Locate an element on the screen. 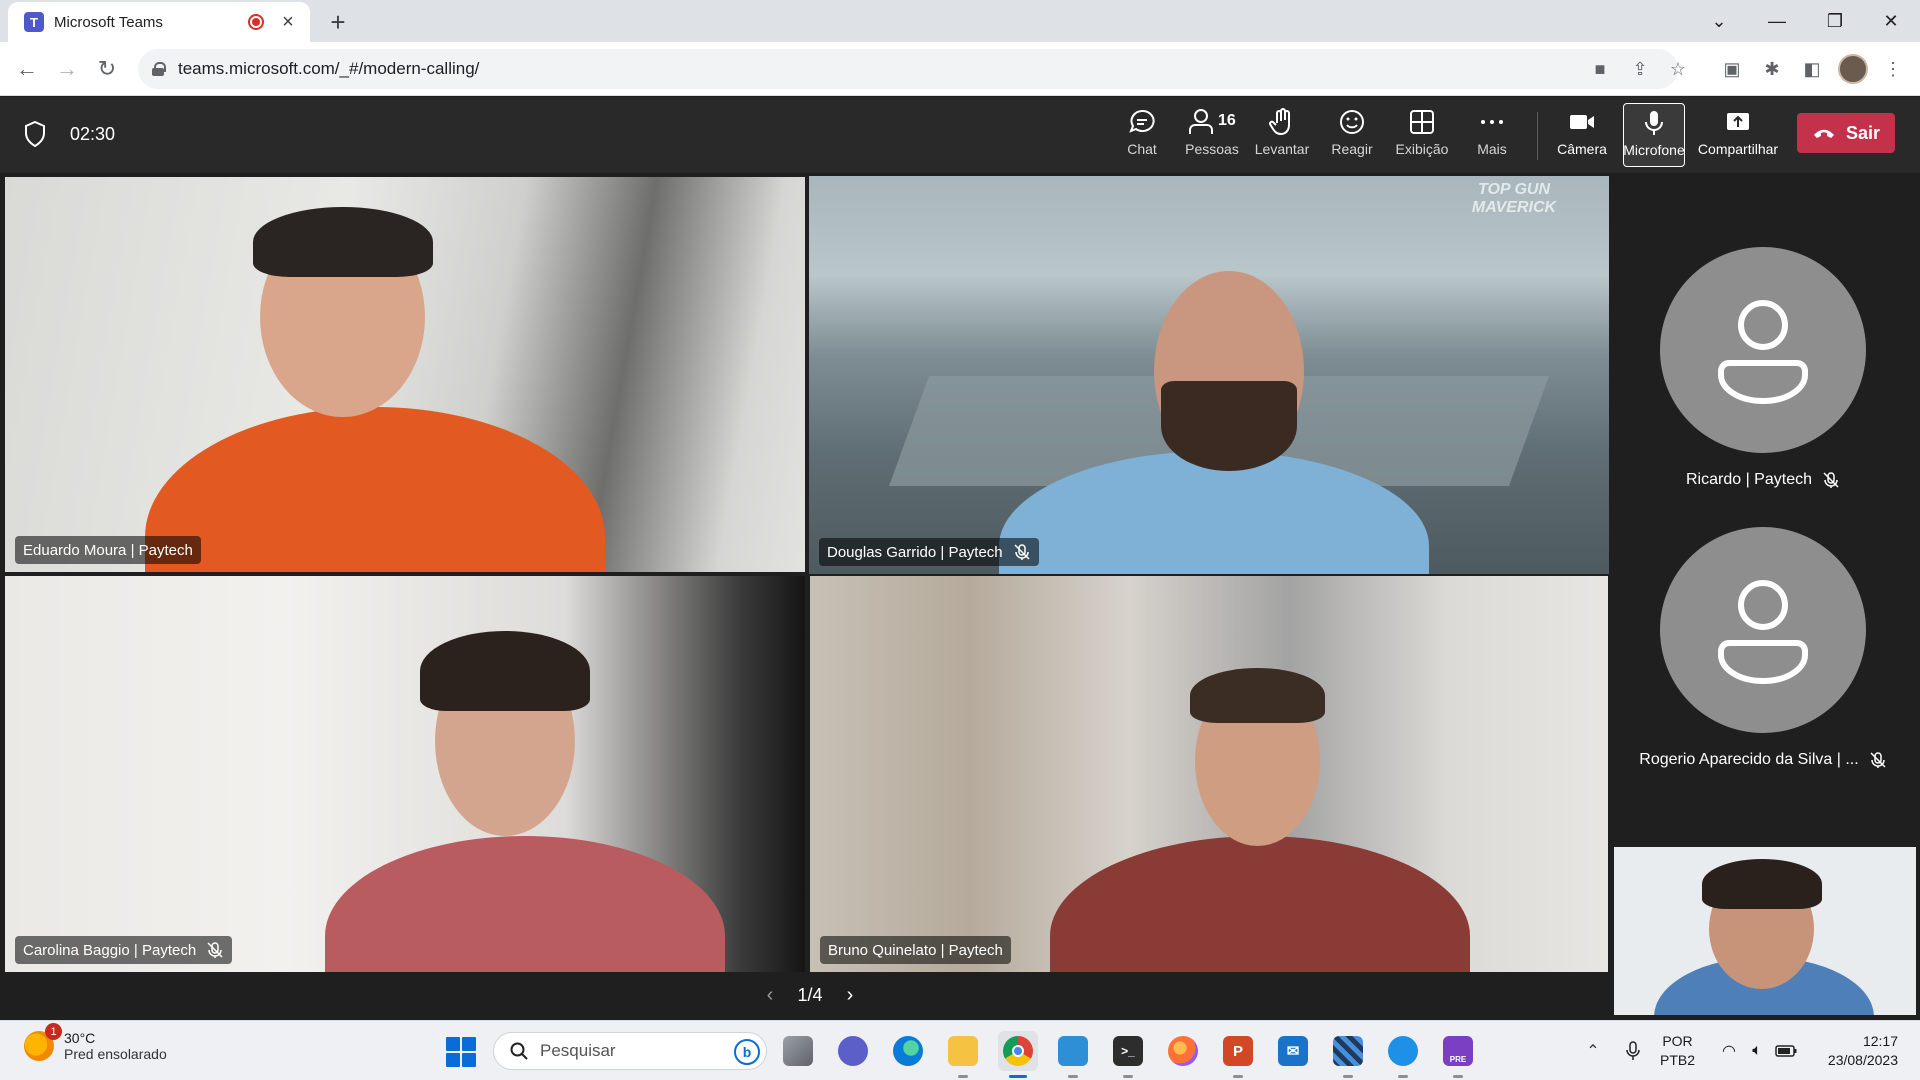  microphone-button: Microfone is located at coordinates (1654, 135).